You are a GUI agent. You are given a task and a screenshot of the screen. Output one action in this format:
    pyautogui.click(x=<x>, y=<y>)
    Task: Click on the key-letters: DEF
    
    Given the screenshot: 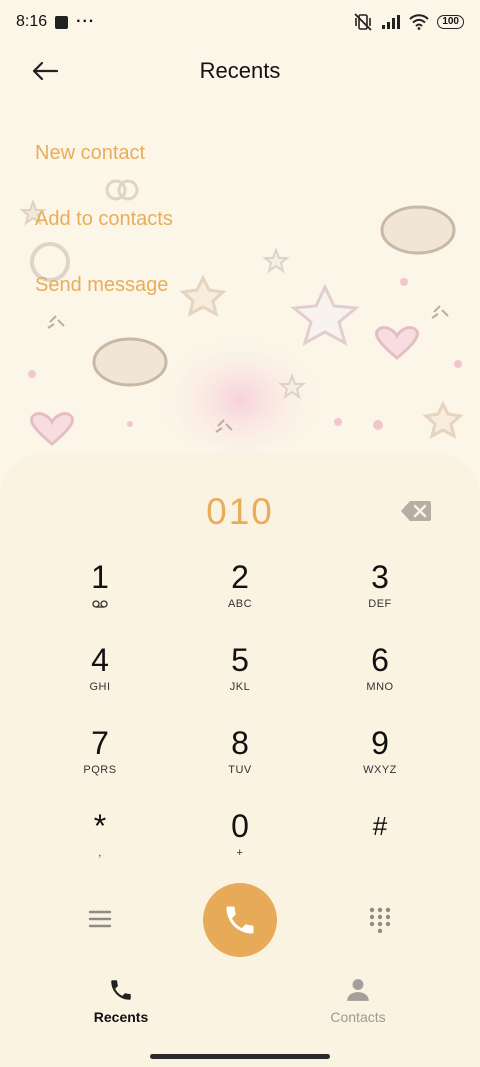 What is the action you would take?
    pyautogui.click(x=380, y=604)
    